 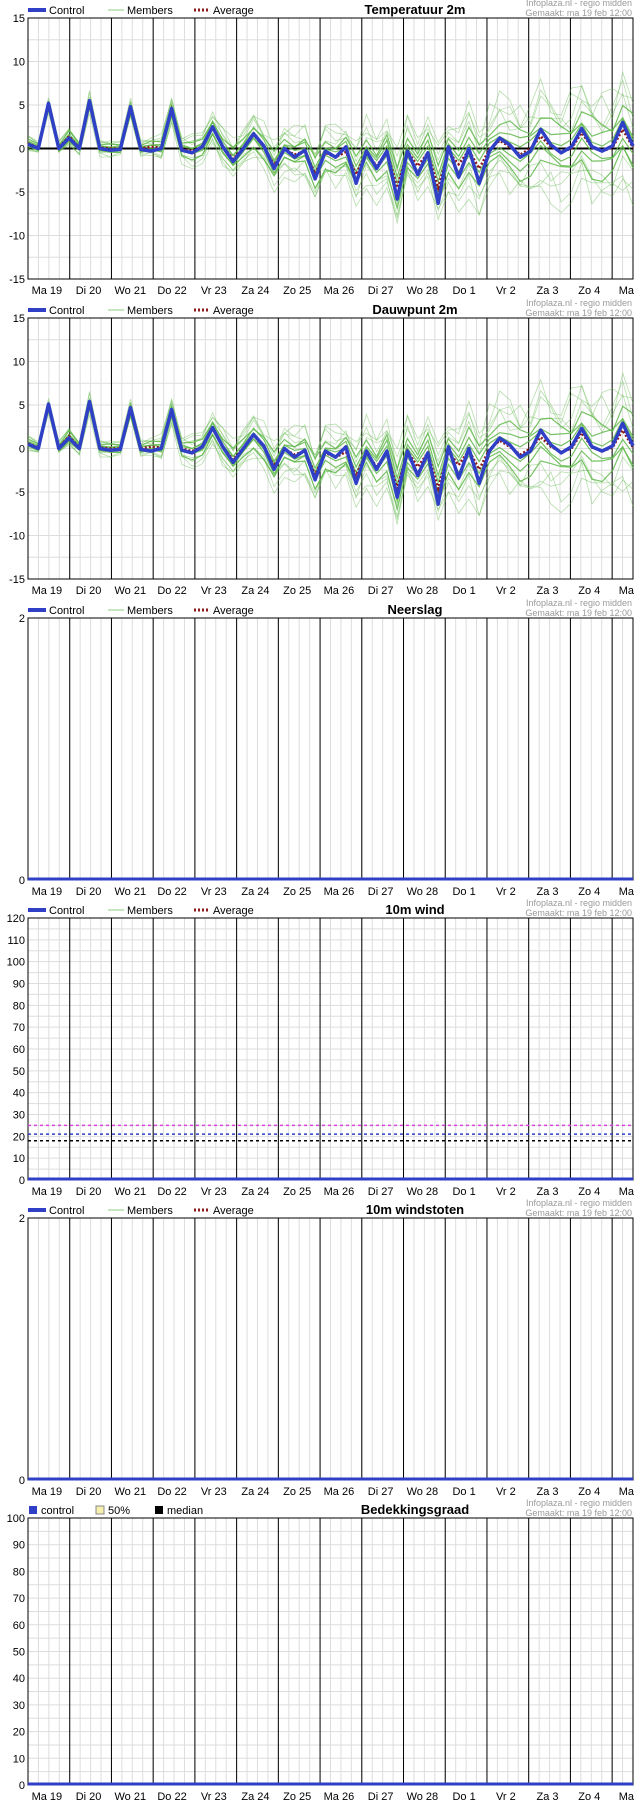 I want to click on y-tick-label: 30, so click(x=19, y=1706).